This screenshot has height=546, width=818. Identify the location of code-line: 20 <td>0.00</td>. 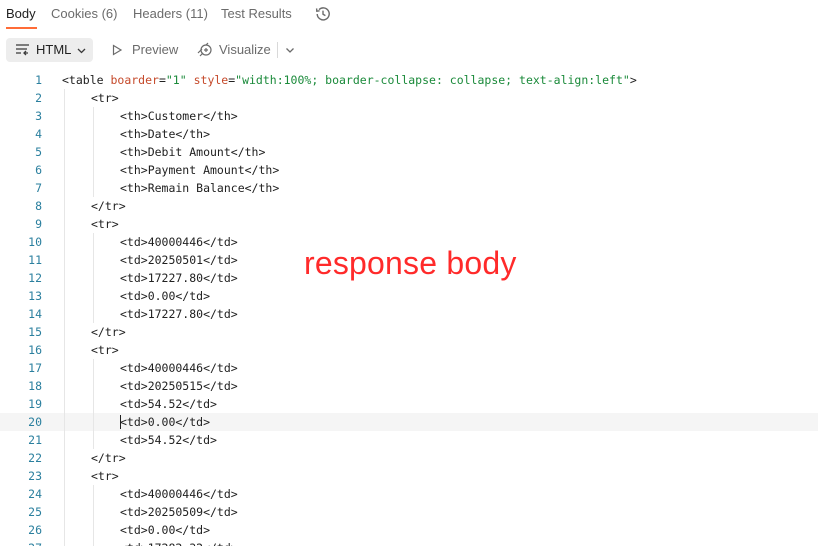
(409, 422).